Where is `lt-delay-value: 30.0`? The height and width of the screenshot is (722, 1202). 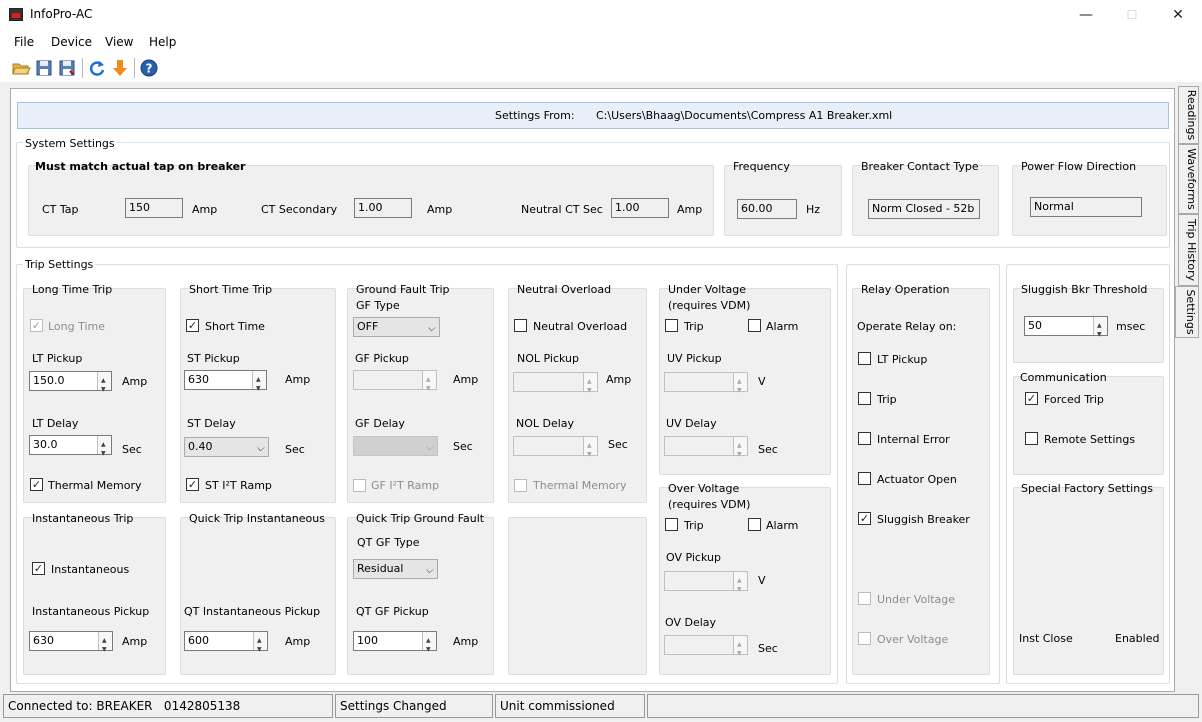
lt-delay-value: 30.0 is located at coordinates (45, 444).